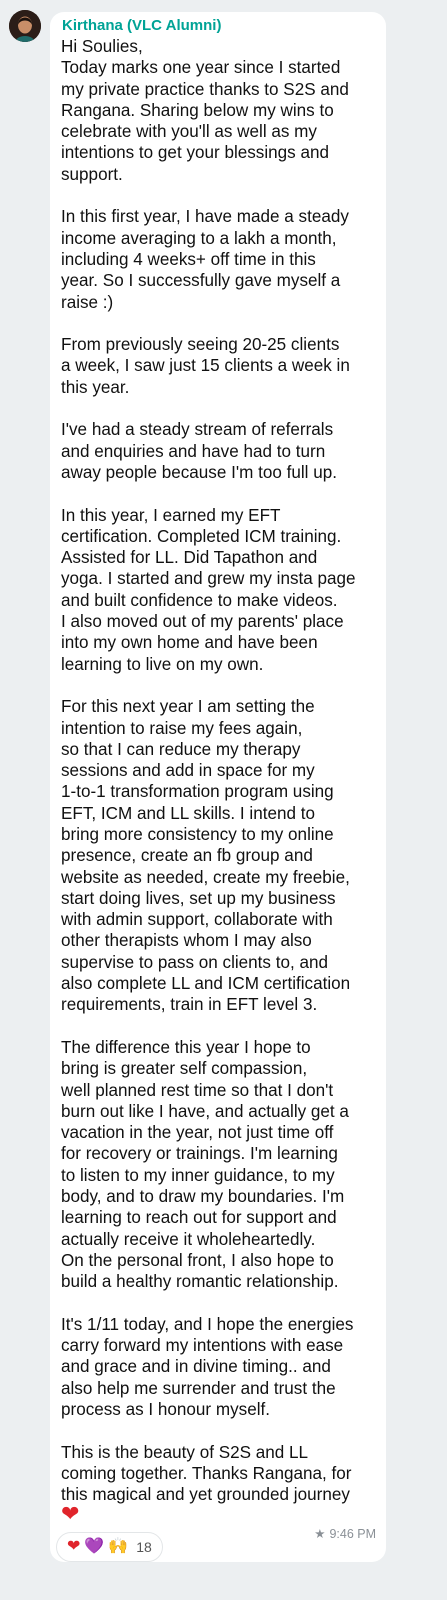  I want to click on reactions-bar: ❤ 💜 🙌 18, so click(109, 1547).